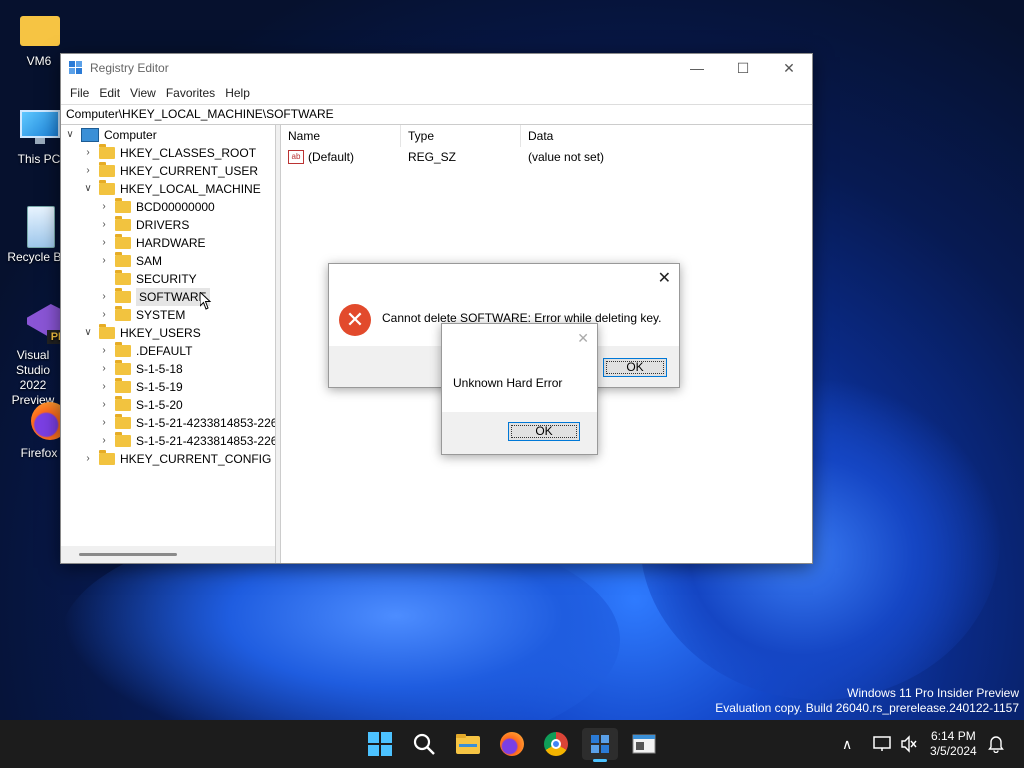 This screenshot has width=1024, height=768. What do you see at coordinates (882, 744) in the screenshot?
I see `network-icon` at bounding box center [882, 744].